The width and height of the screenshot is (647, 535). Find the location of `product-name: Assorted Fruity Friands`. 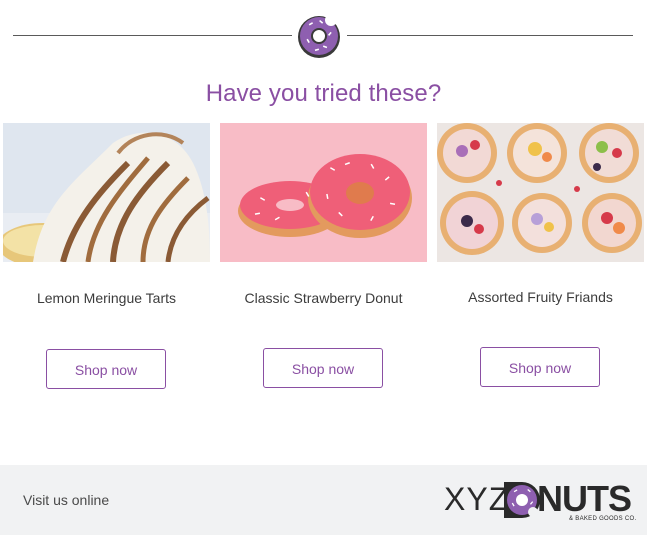

product-name: Assorted Fruity Friands is located at coordinates (540, 297).